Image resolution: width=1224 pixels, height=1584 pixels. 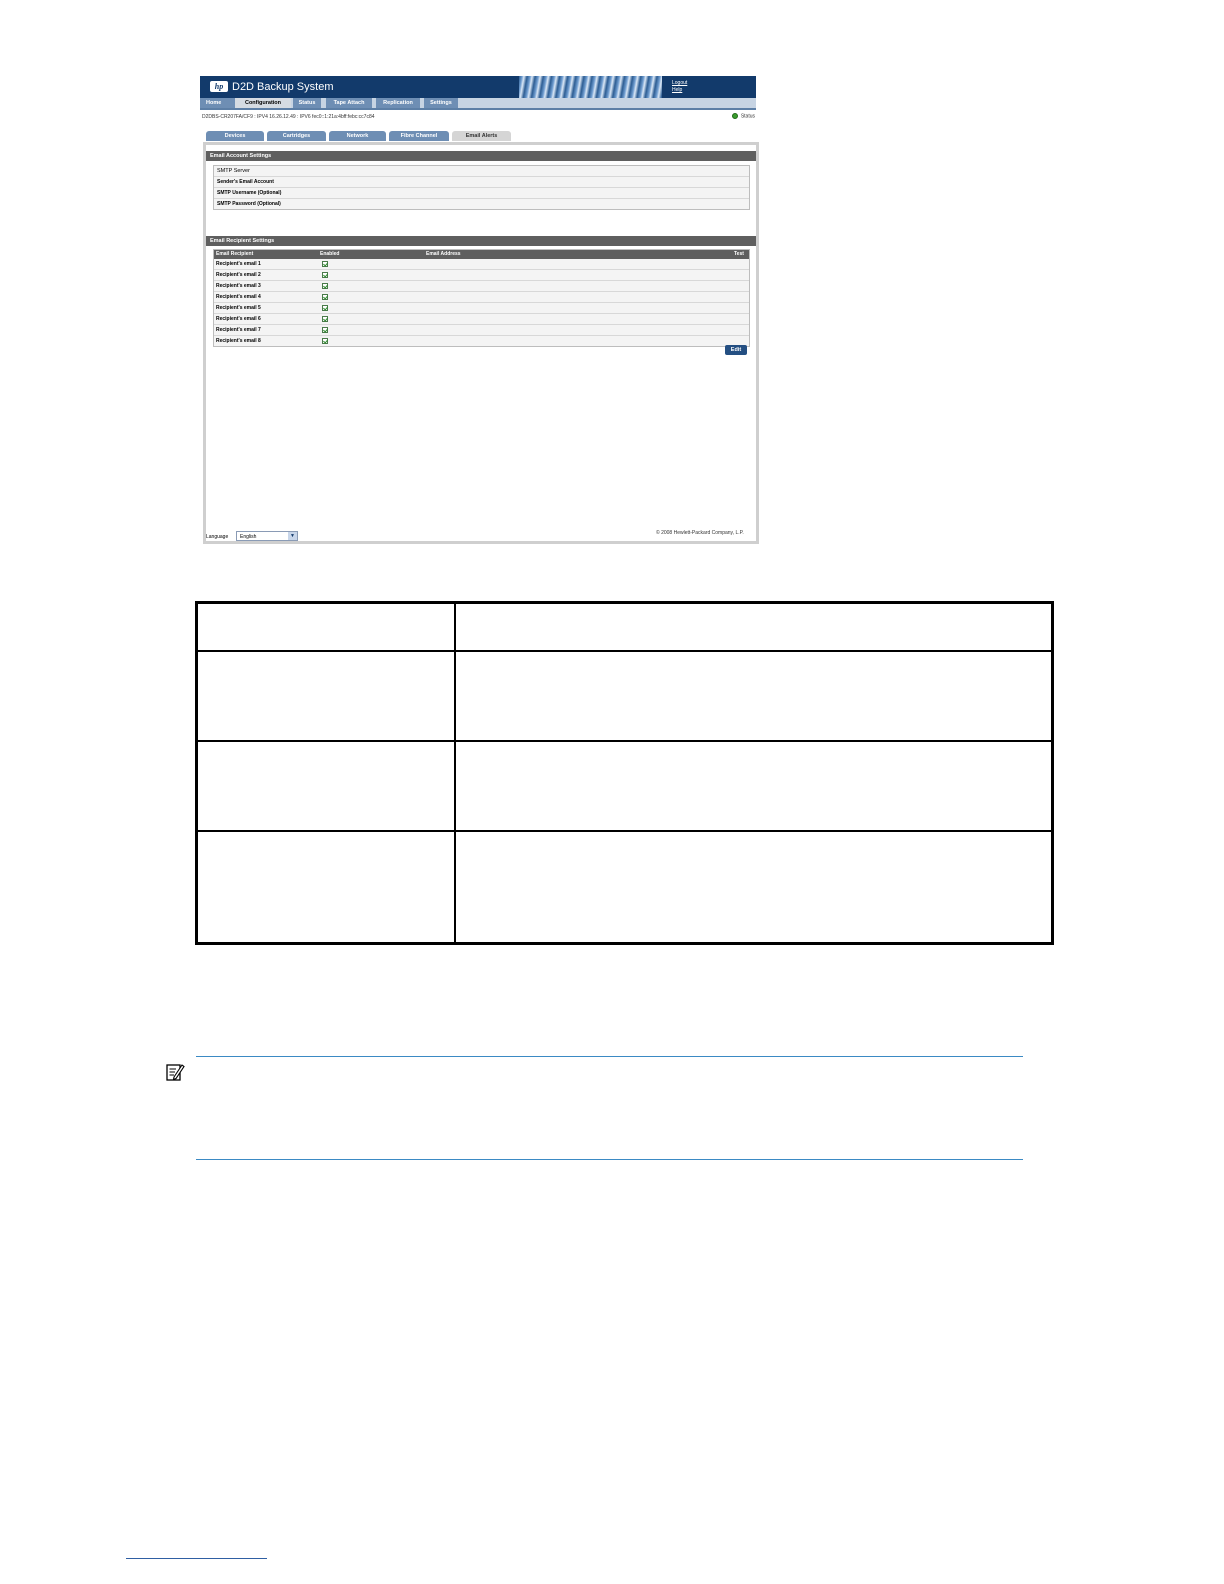 What do you see at coordinates (481, 136) in the screenshot?
I see `tab-email-alerts: Email Alerts` at bounding box center [481, 136].